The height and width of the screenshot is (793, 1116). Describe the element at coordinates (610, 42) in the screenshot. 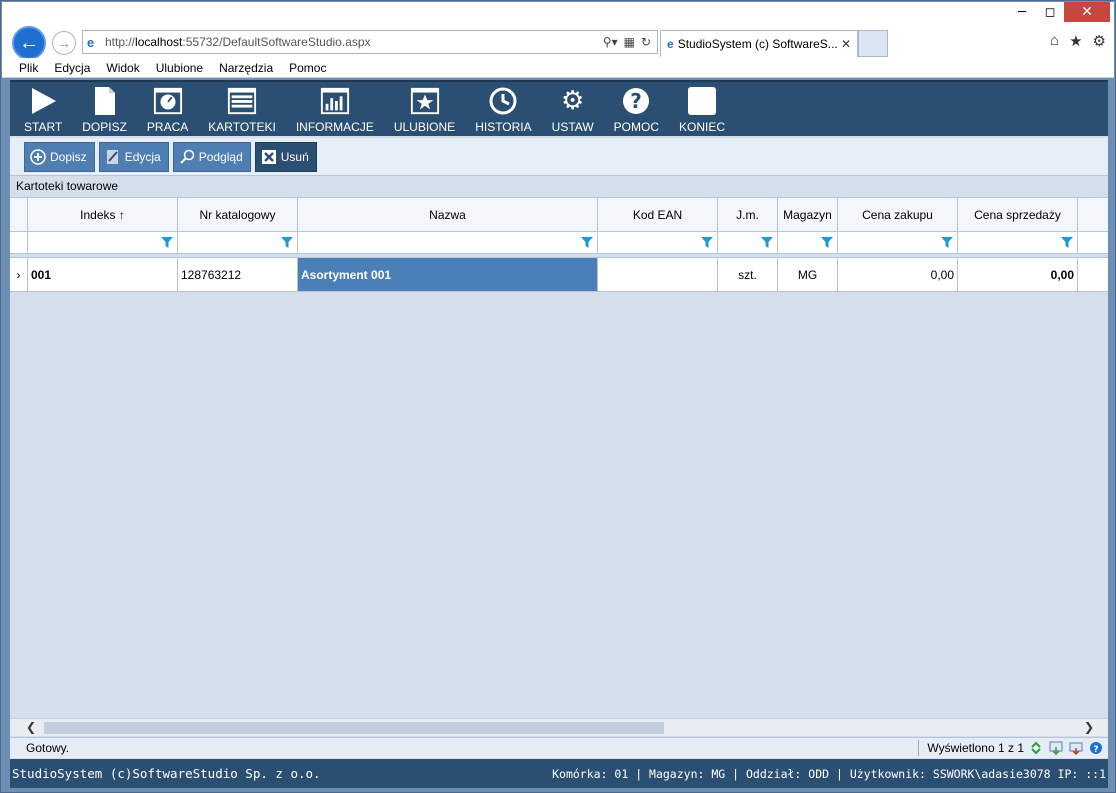

I see `search-icon: ⚲▾` at that location.